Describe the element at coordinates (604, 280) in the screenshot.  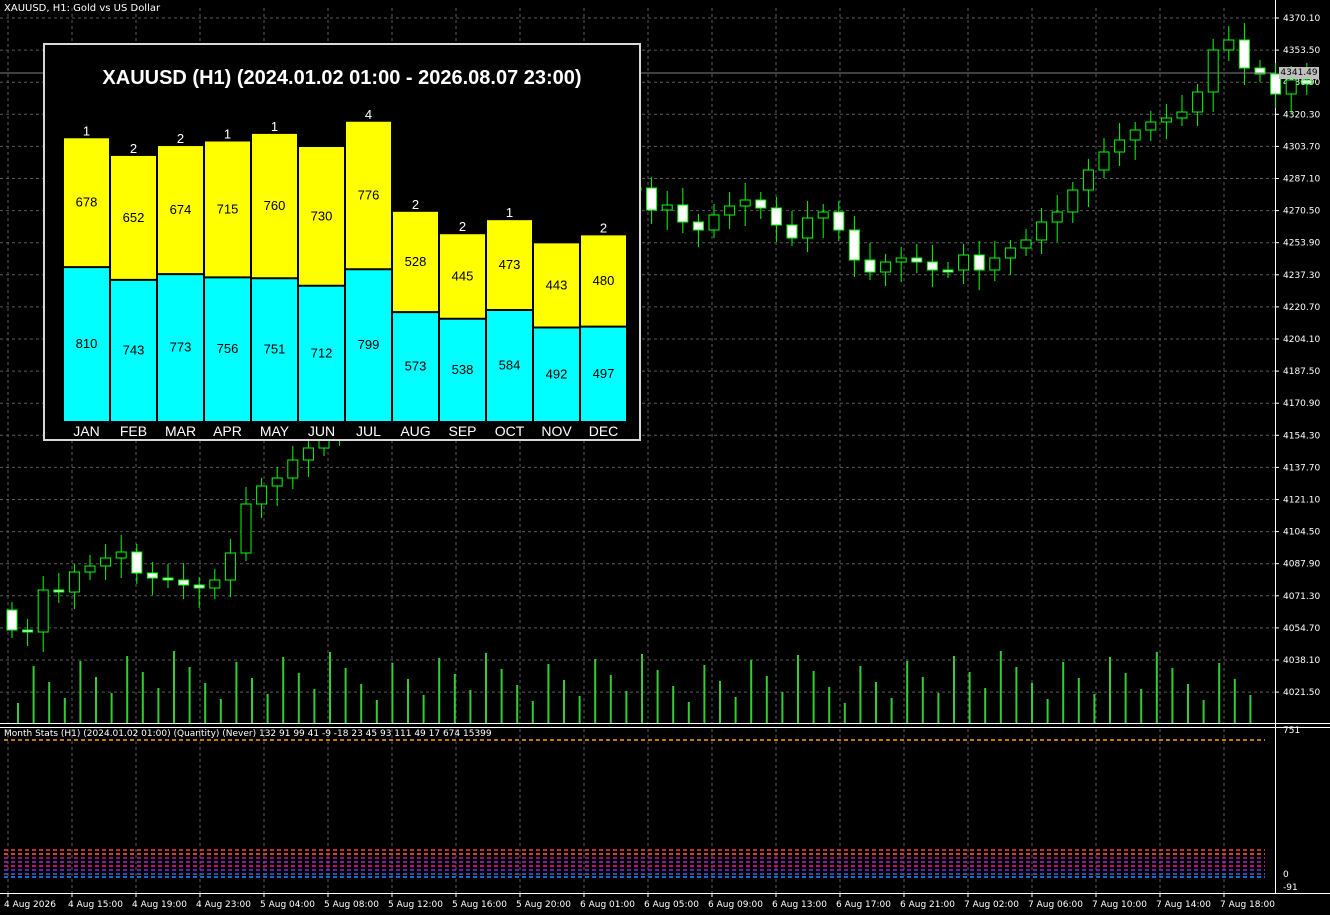
I see `stats-value-top: 480` at that location.